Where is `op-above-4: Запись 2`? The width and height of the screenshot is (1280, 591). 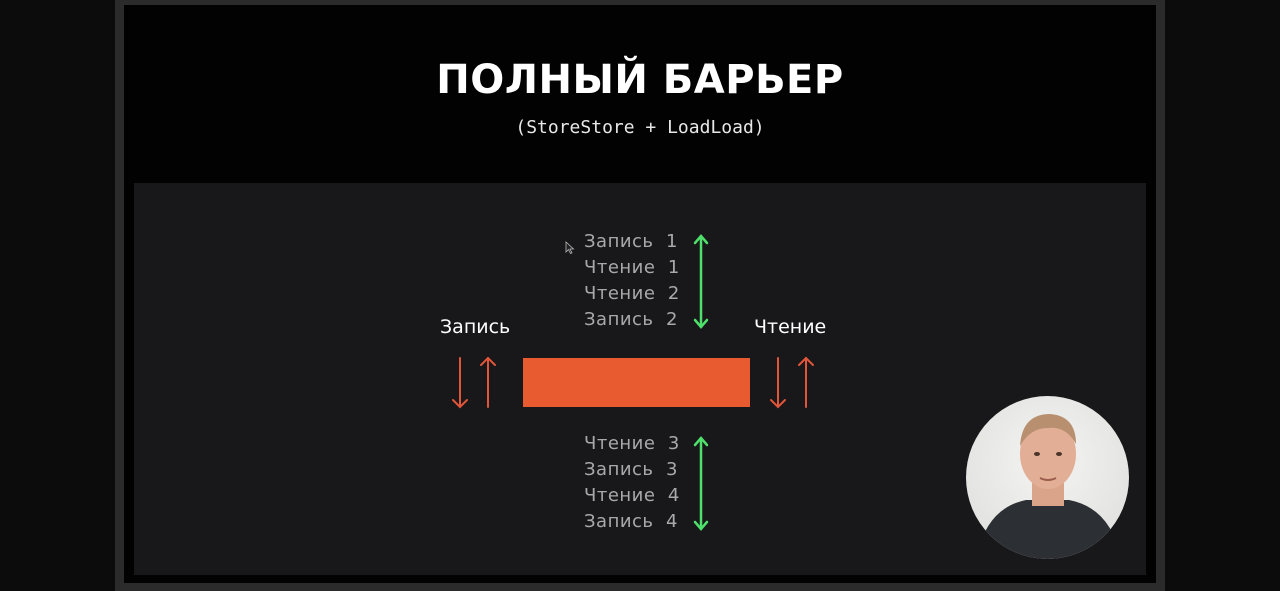 op-above-4: Запись 2 is located at coordinates (631, 319).